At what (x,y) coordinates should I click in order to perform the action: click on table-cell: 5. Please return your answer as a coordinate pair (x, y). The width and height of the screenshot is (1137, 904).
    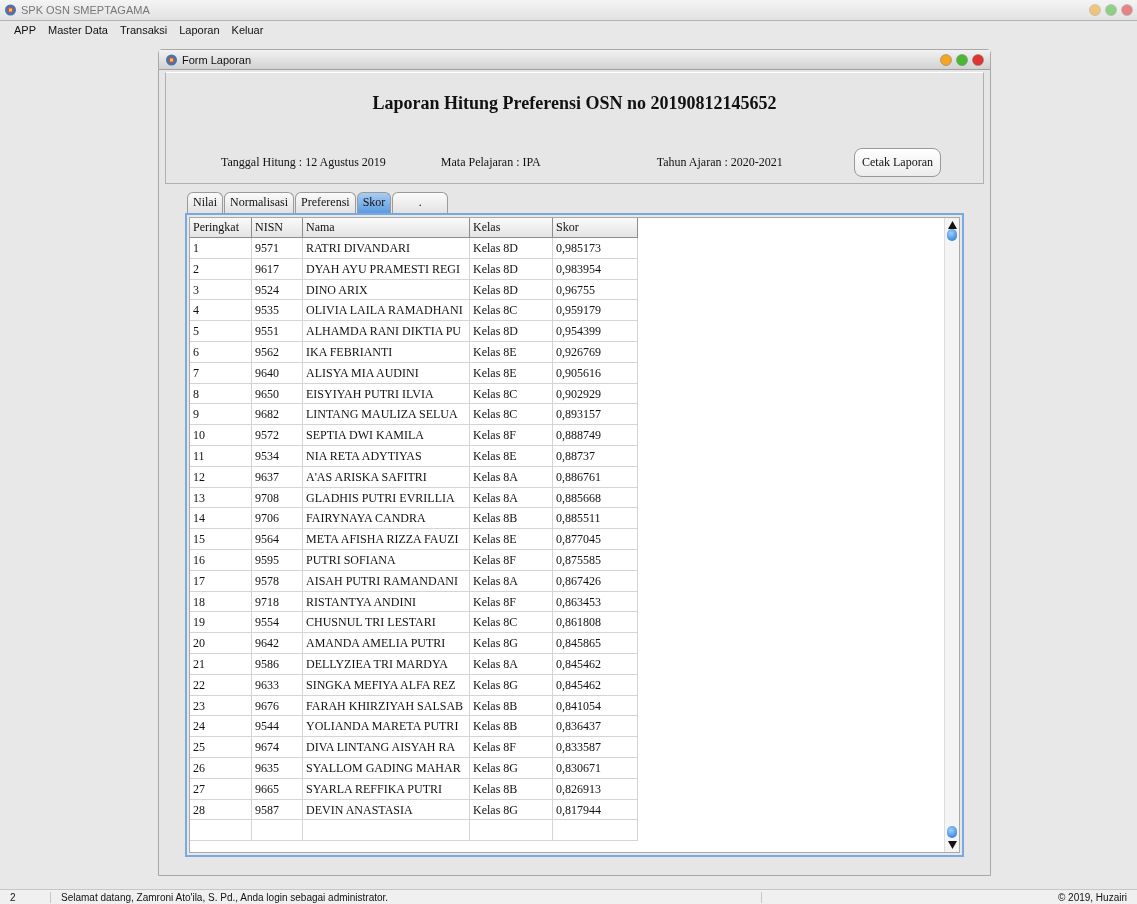
    Looking at the image, I should click on (221, 331).